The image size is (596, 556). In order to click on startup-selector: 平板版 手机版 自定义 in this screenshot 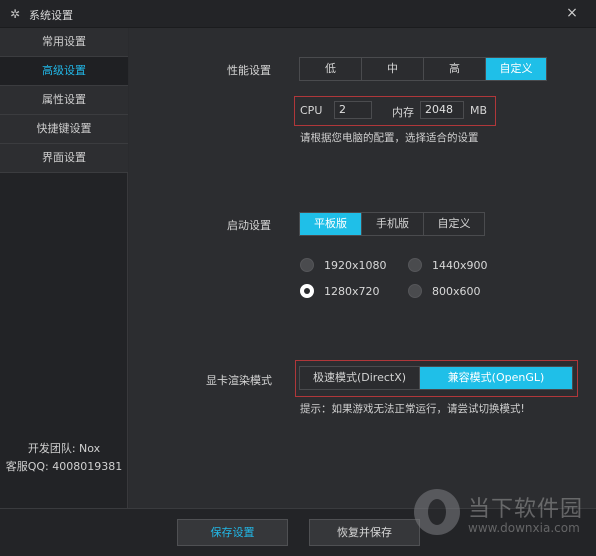, I will do `click(392, 224)`.